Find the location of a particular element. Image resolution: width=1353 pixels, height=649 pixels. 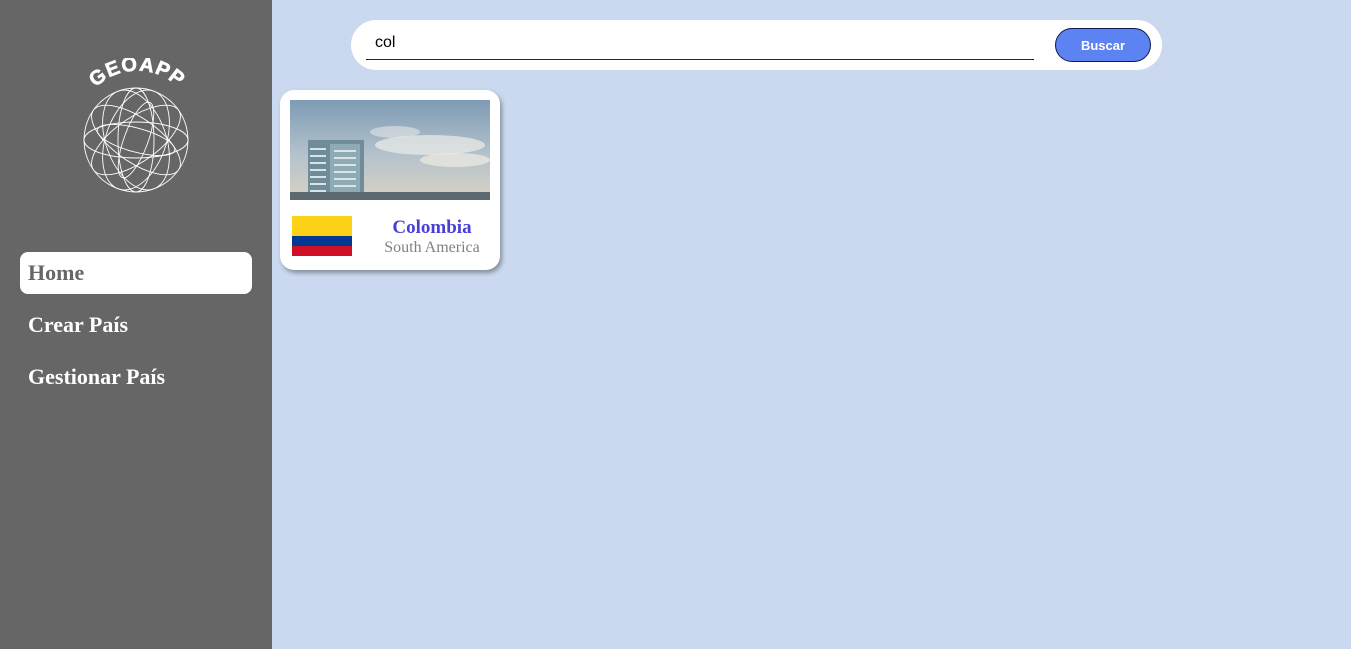

country-photo is located at coordinates (390, 150).